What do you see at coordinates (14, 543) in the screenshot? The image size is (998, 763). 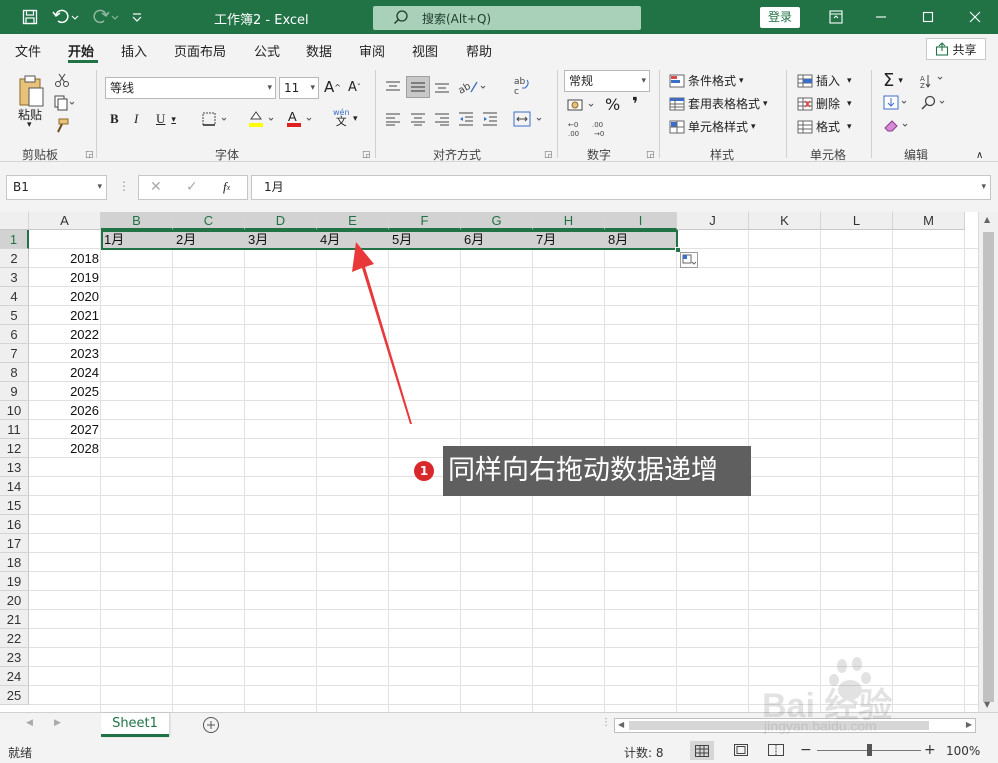 I see `row-header-17: 17` at bounding box center [14, 543].